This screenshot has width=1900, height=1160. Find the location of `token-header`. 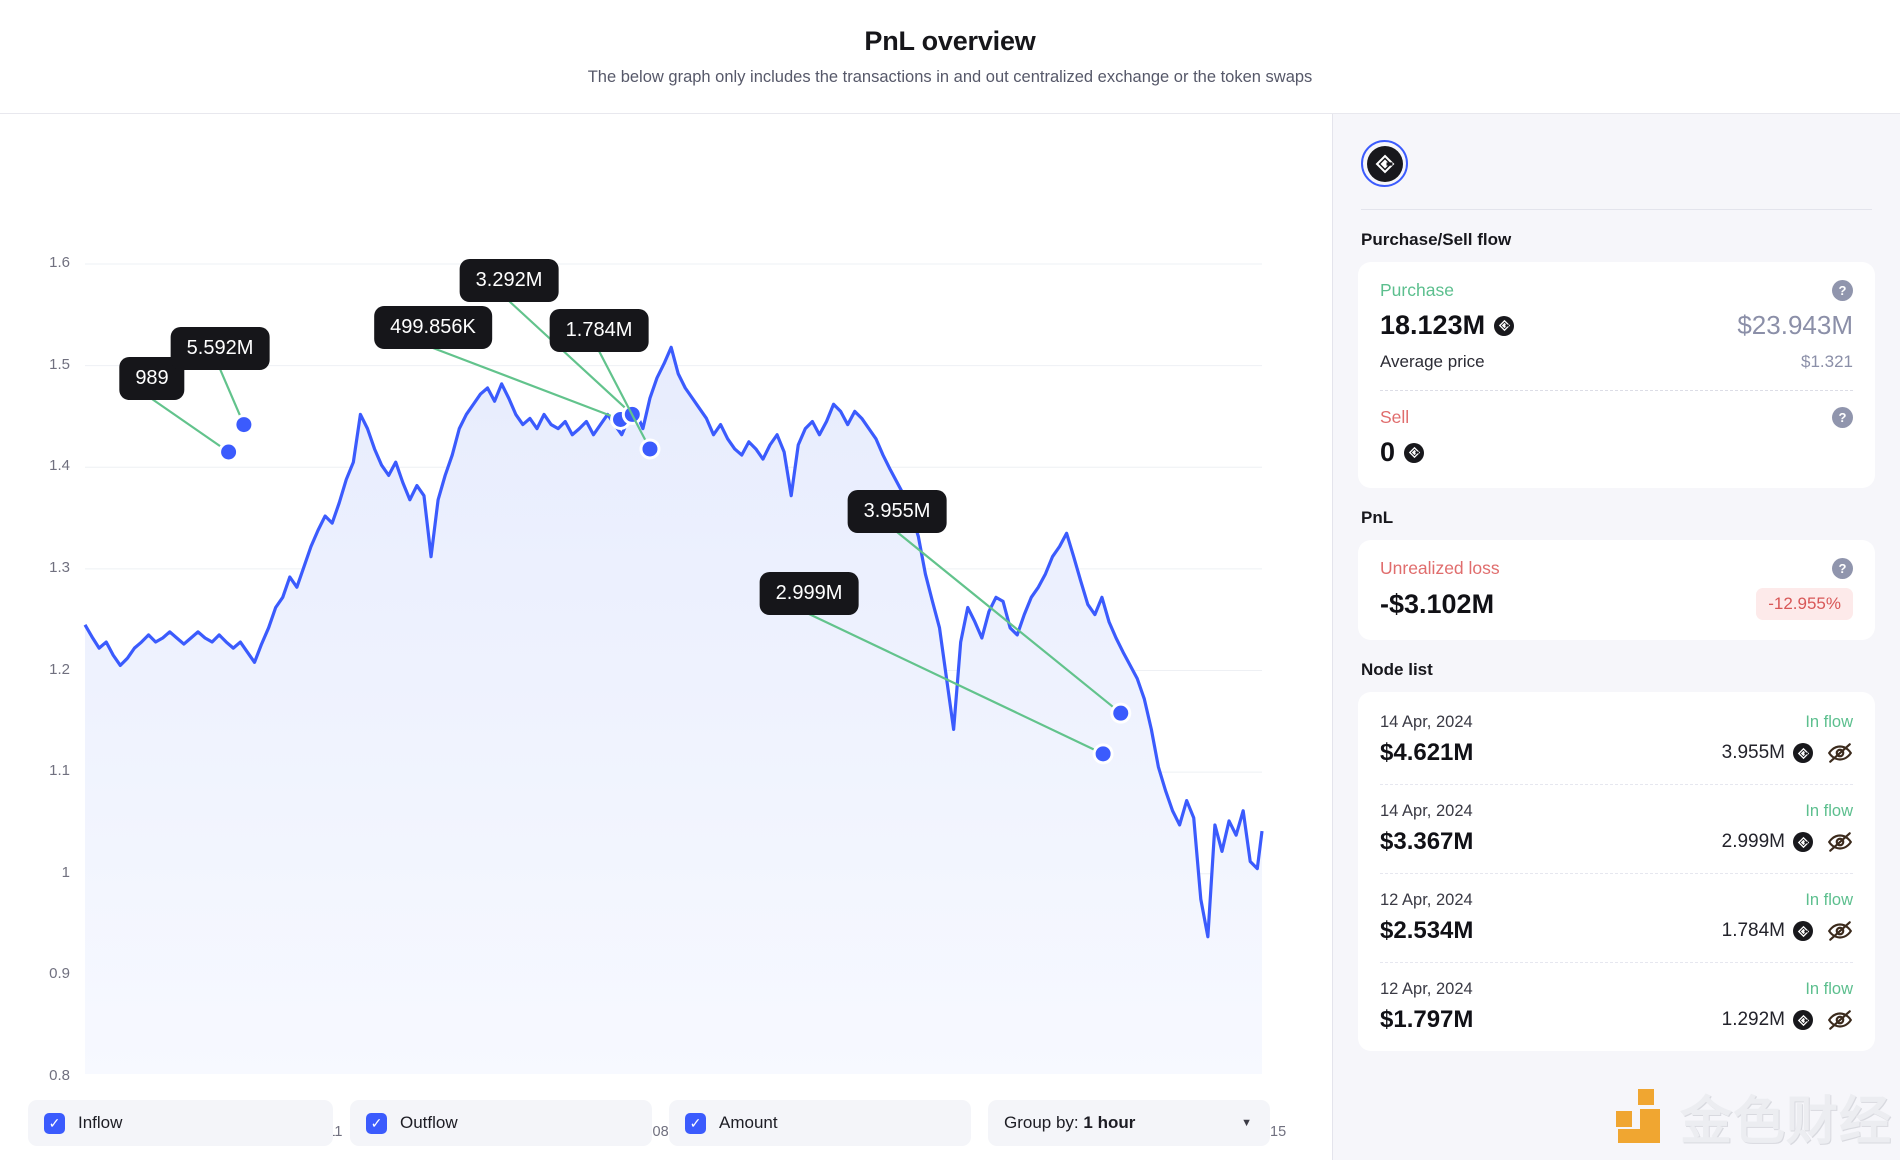

token-header is located at coordinates (1616, 150).